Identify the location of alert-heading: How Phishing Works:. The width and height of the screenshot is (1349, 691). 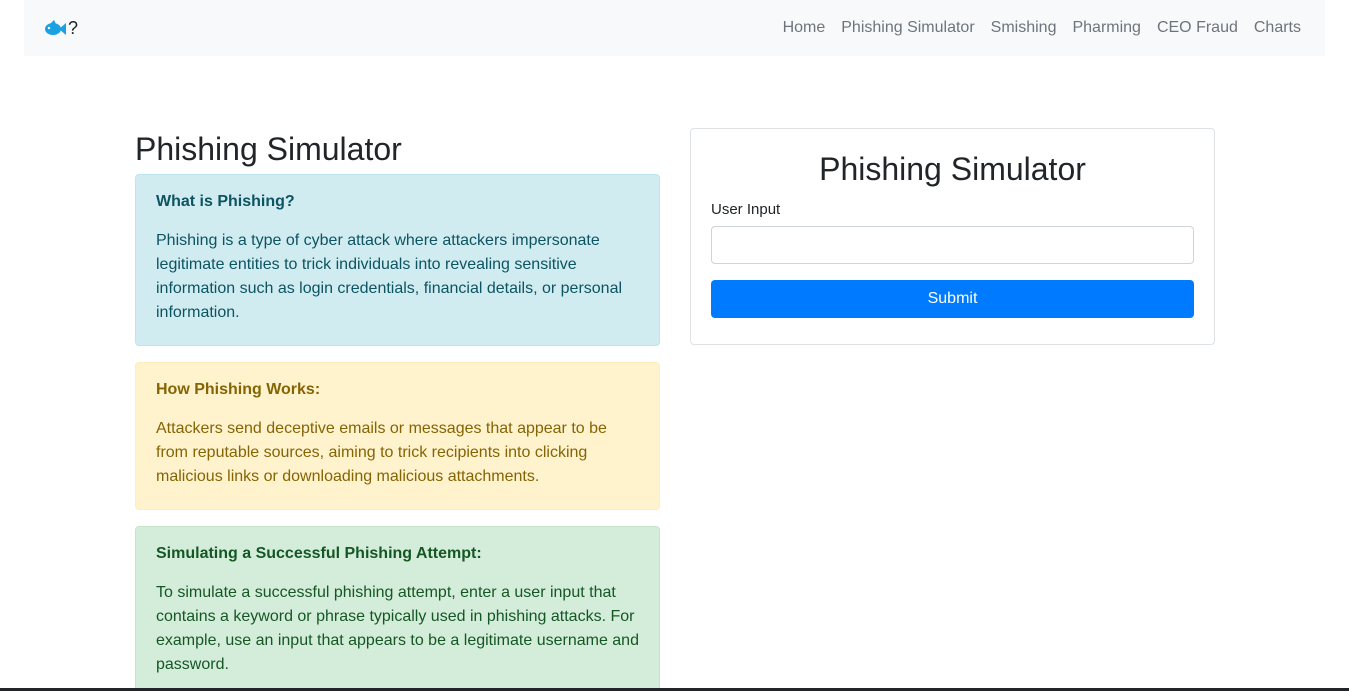
(238, 389).